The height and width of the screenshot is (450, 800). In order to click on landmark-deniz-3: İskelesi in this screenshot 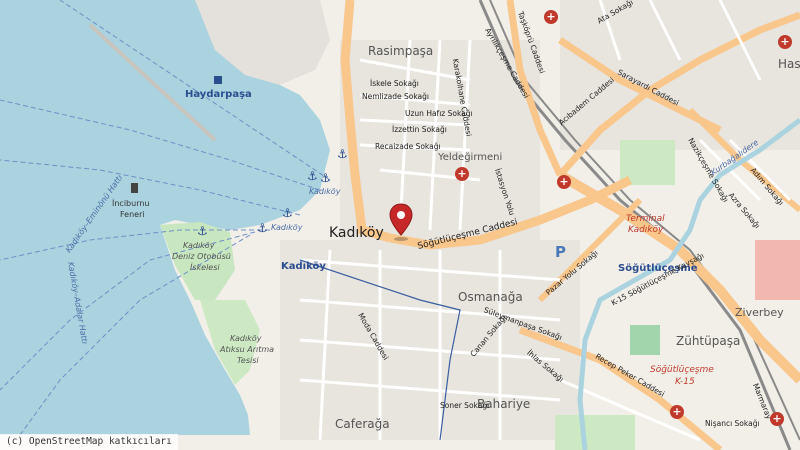, I will do `click(205, 267)`.